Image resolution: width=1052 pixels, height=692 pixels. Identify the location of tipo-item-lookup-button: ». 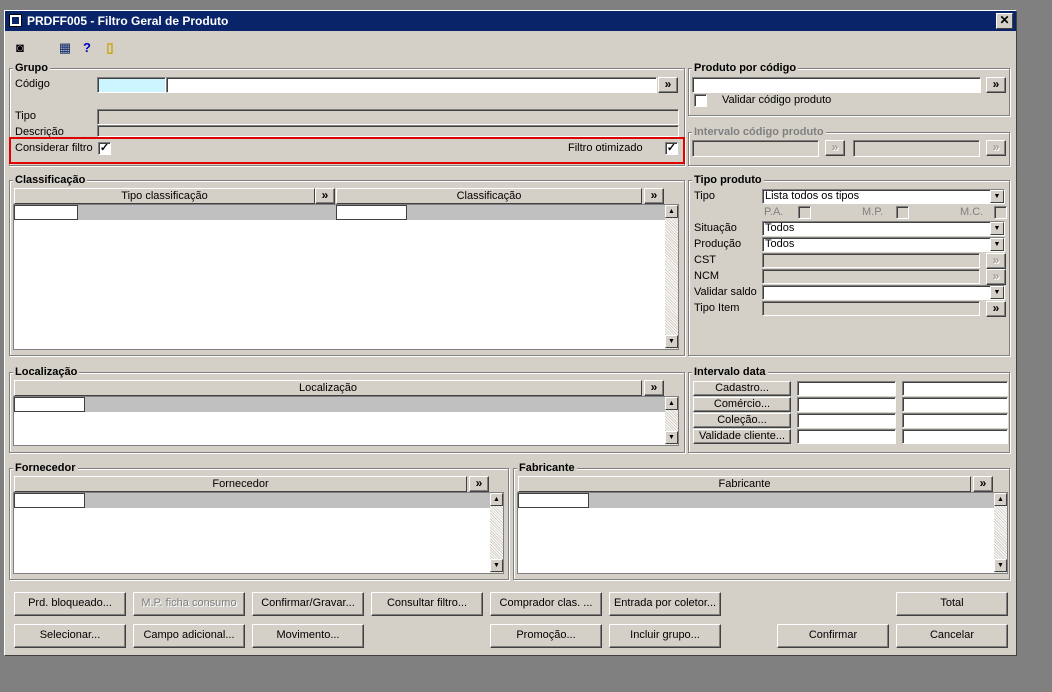
(996, 309).